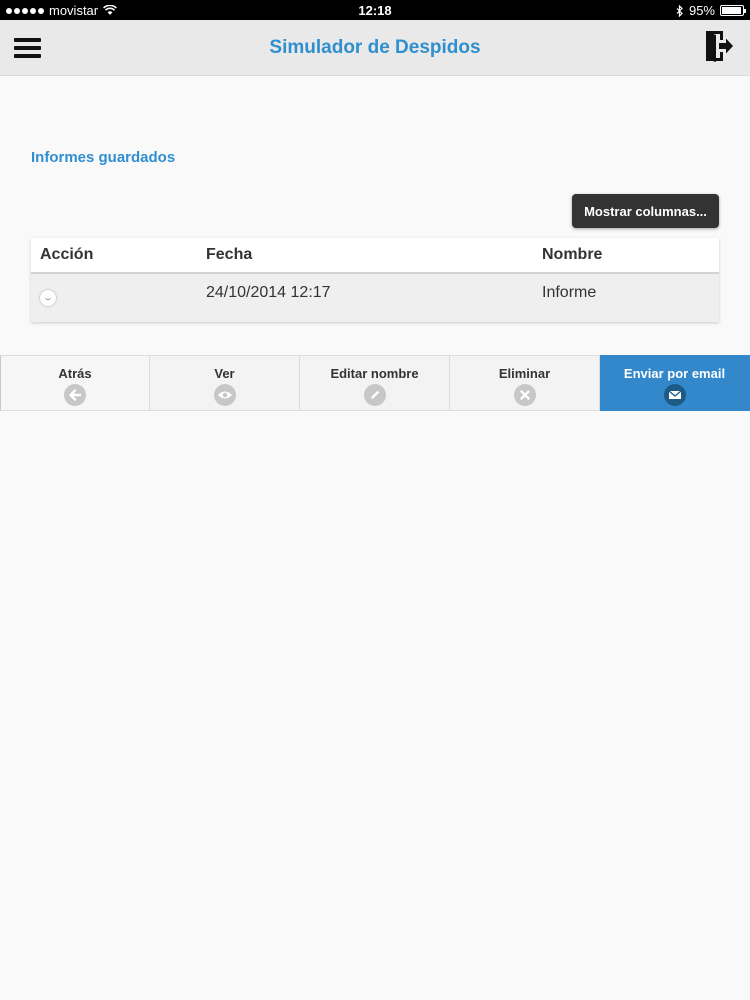  I want to click on send-email-button: Enviar por email, so click(675, 383).